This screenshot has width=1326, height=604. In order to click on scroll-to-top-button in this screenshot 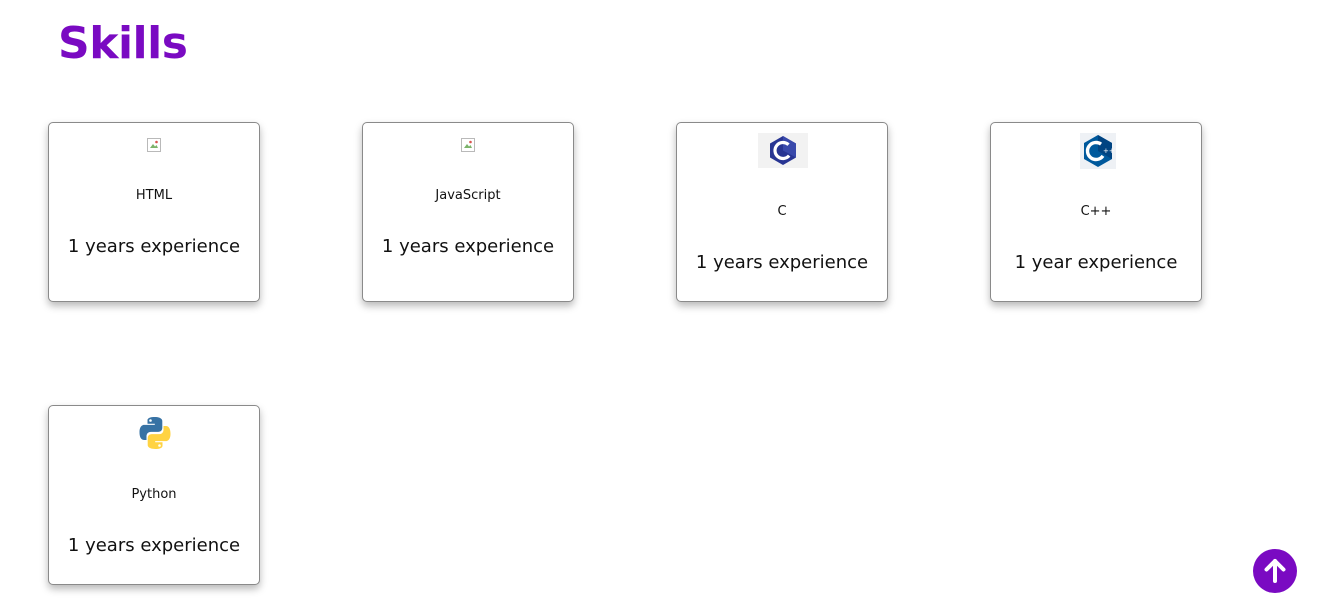, I will do `click(1275, 571)`.